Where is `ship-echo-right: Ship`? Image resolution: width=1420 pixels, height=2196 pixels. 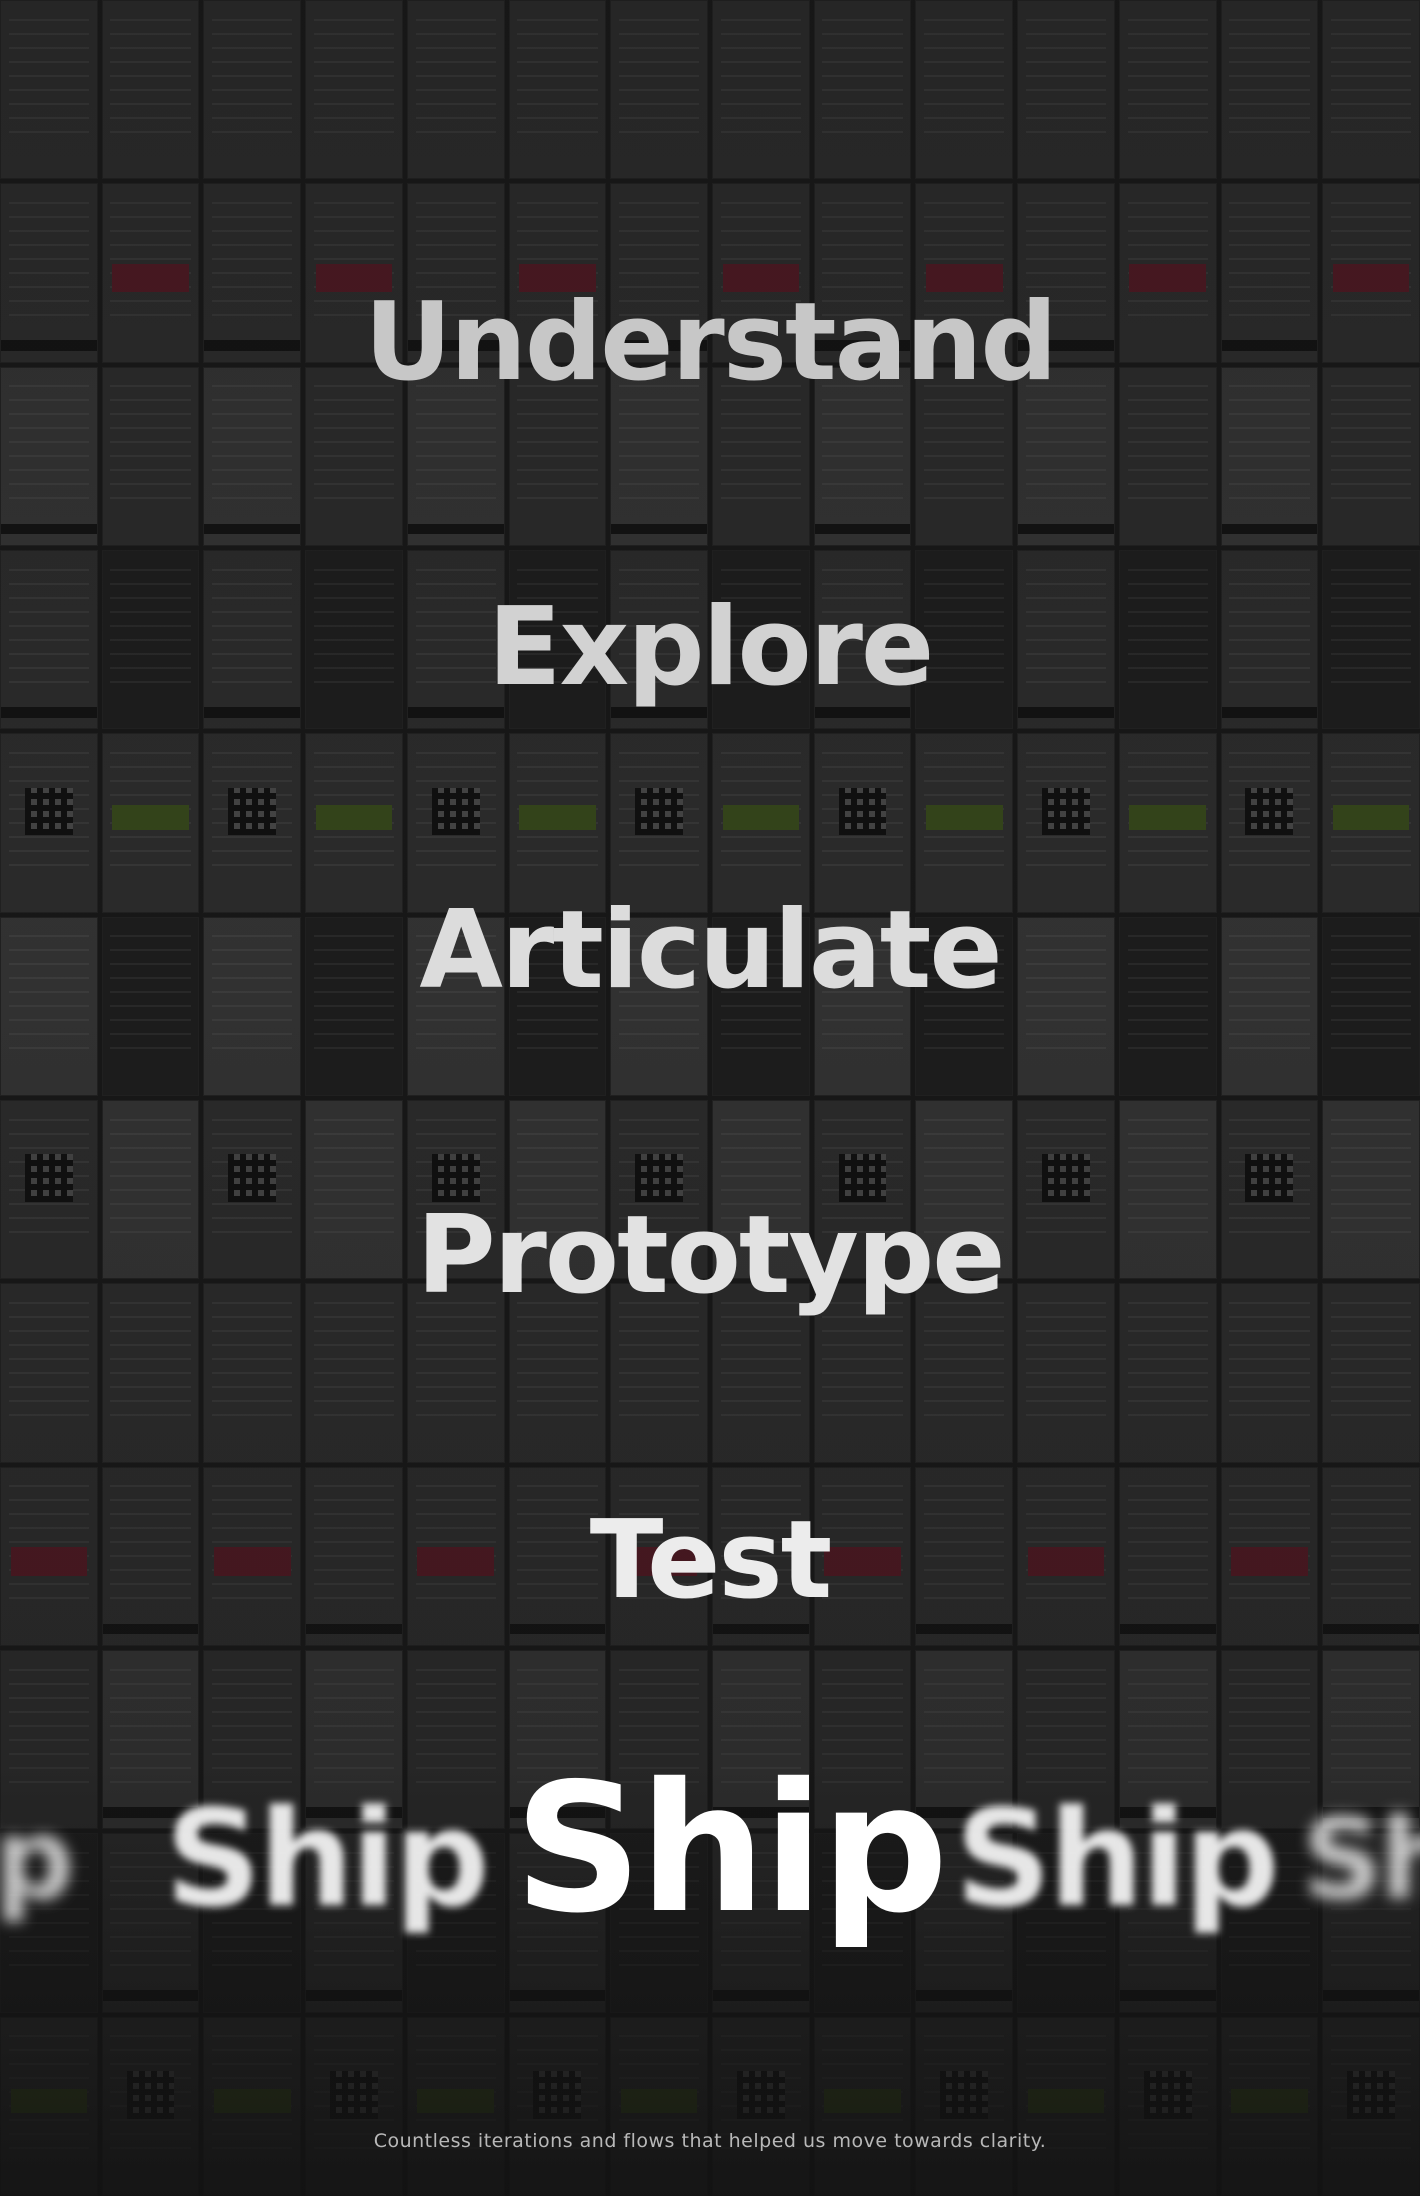
ship-echo-right: Ship is located at coordinates (1117, 1859).